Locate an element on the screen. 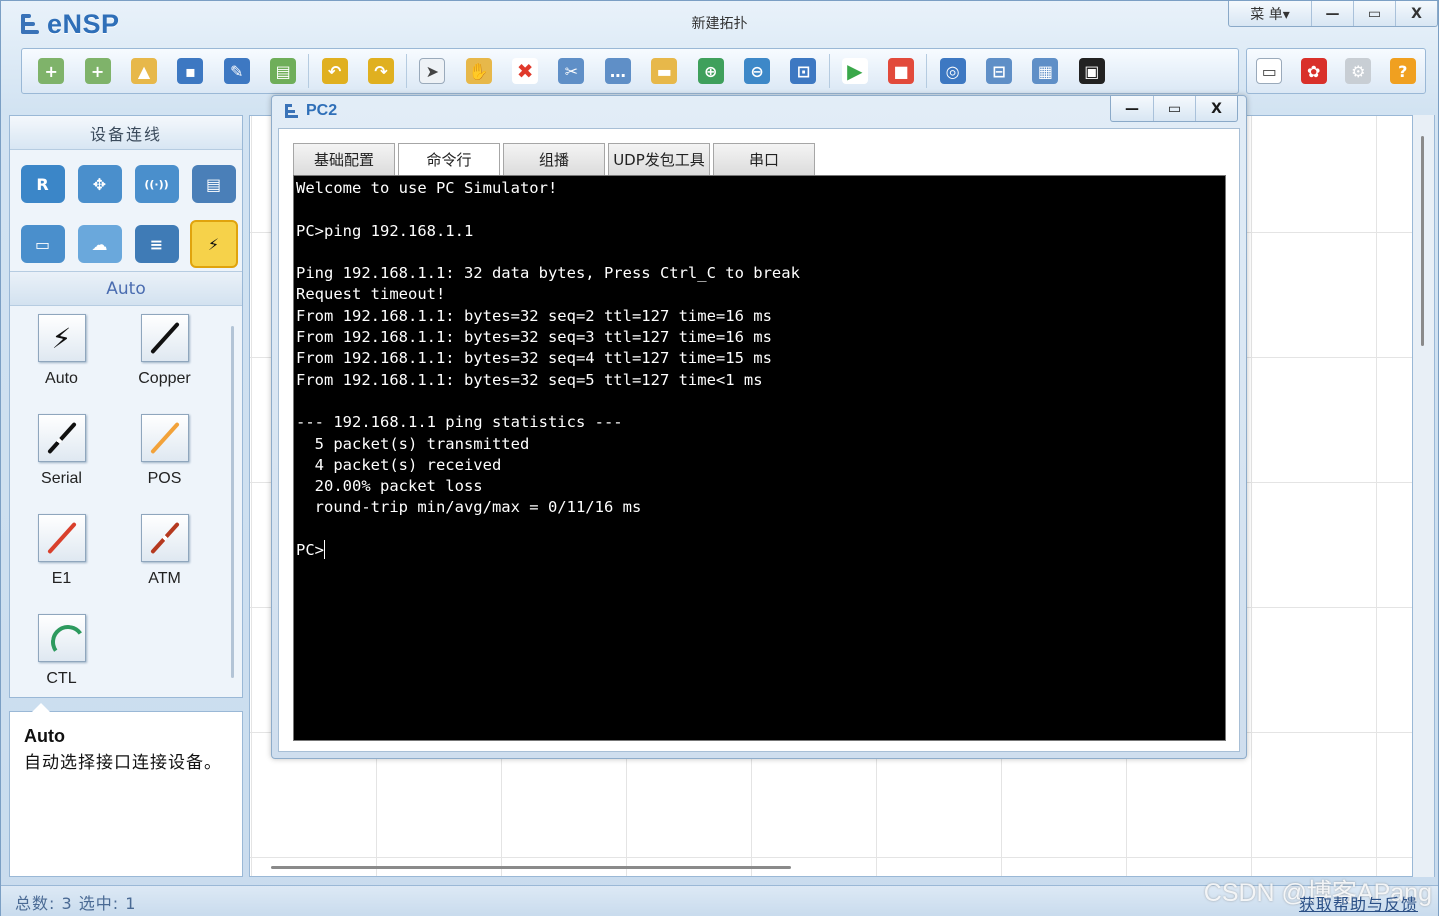  category-router: R is located at coordinates (42, 184).